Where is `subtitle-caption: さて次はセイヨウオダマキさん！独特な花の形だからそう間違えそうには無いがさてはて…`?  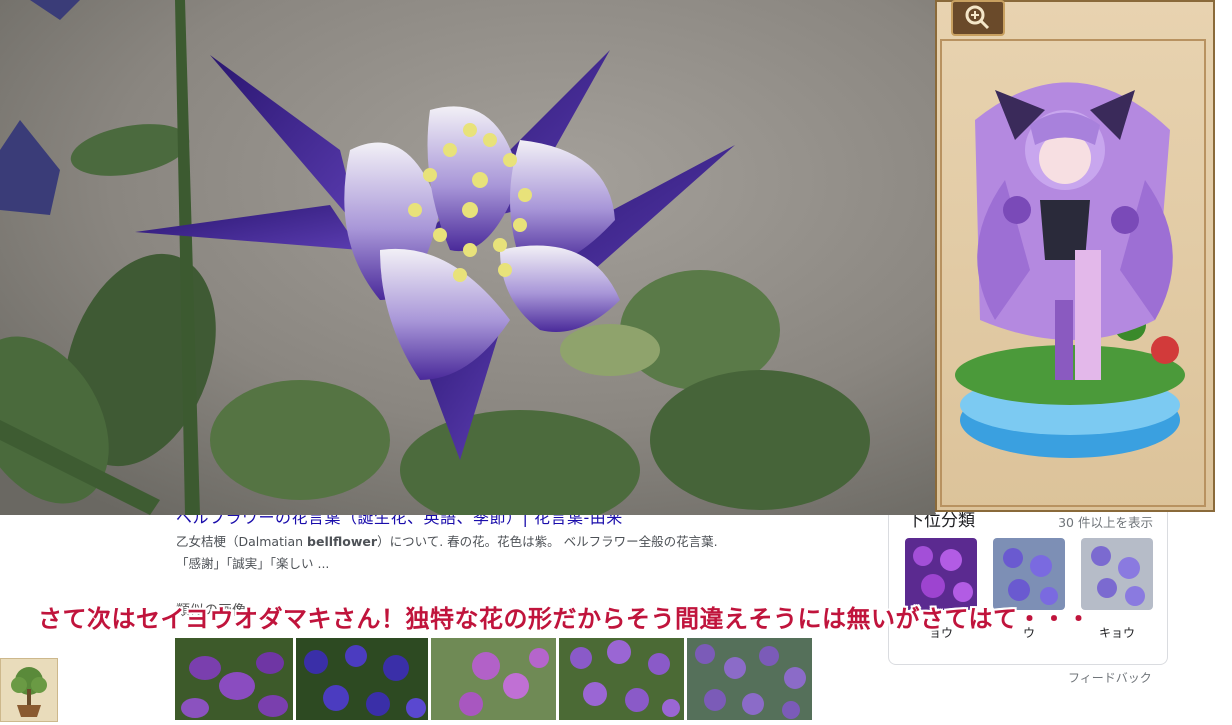 subtitle-caption: さて次はセイヨウオダマキさん！独特な花の形だからそう間違えそうには無いがさてはて… is located at coordinates (565, 619).